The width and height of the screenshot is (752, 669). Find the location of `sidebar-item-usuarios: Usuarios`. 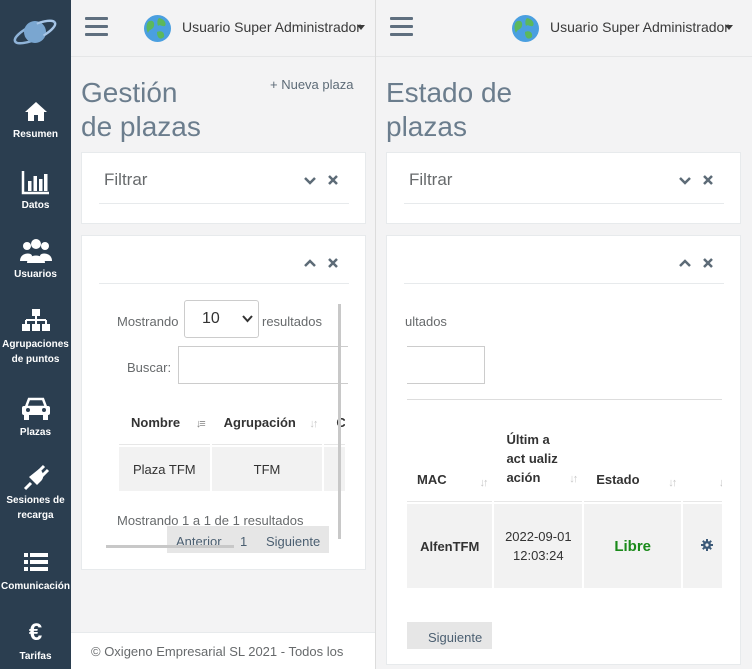

sidebar-item-usuarios: Usuarios is located at coordinates (35, 259).